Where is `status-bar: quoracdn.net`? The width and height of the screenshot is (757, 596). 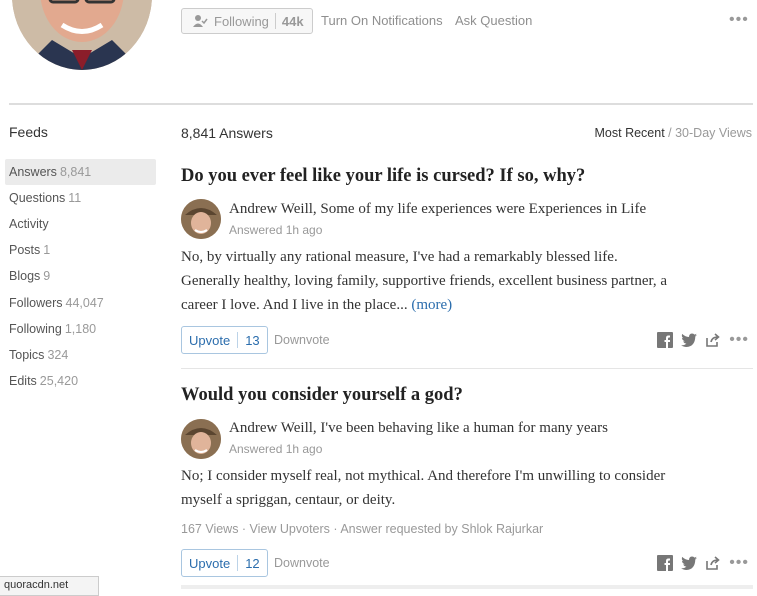 status-bar: quoracdn.net is located at coordinates (49, 586).